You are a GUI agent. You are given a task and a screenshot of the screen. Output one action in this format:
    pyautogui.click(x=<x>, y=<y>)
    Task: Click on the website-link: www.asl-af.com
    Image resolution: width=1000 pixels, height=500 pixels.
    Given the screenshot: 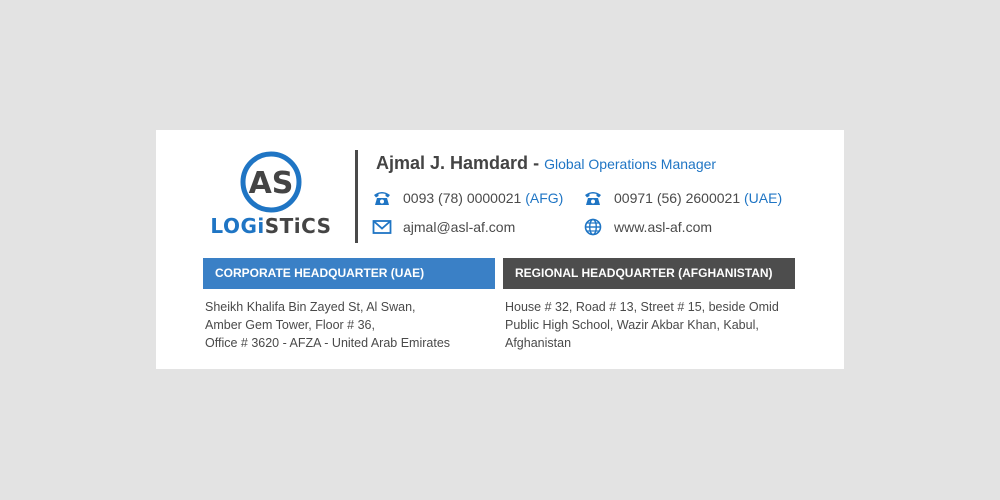 What is the action you would take?
    pyautogui.click(x=663, y=227)
    